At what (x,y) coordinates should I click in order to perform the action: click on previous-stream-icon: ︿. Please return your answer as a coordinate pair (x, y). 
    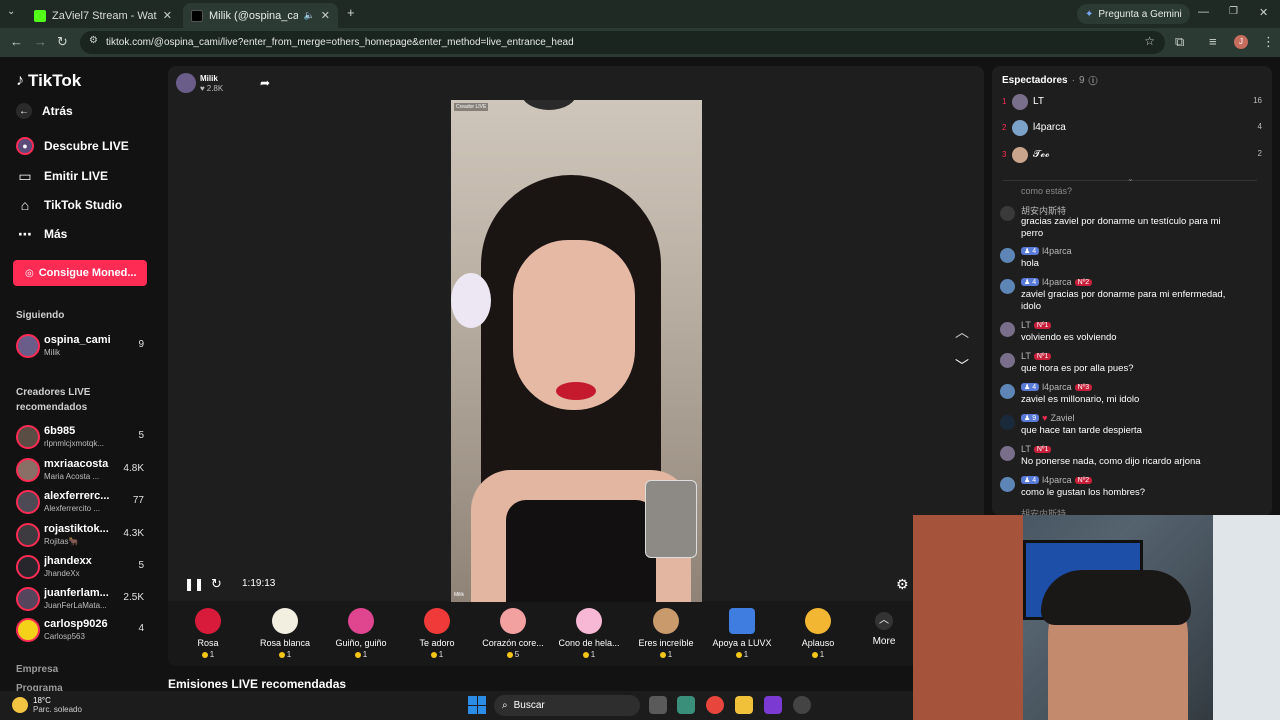
    Looking at the image, I should click on (962, 332).